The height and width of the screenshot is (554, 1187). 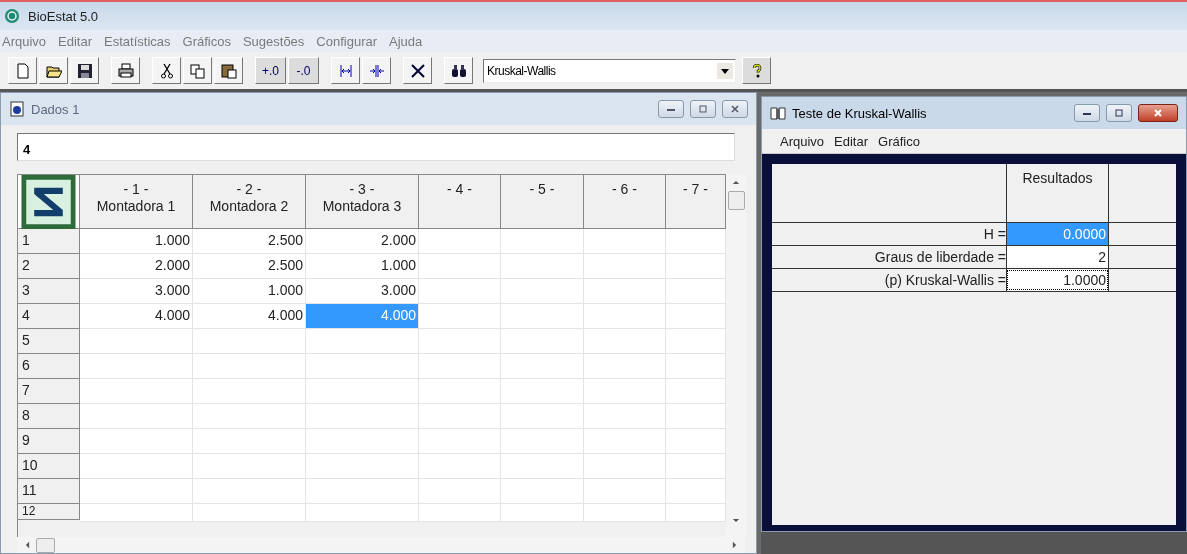 What do you see at coordinates (249, 241) in the screenshot?
I see `table-cell: 2.500` at bounding box center [249, 241].